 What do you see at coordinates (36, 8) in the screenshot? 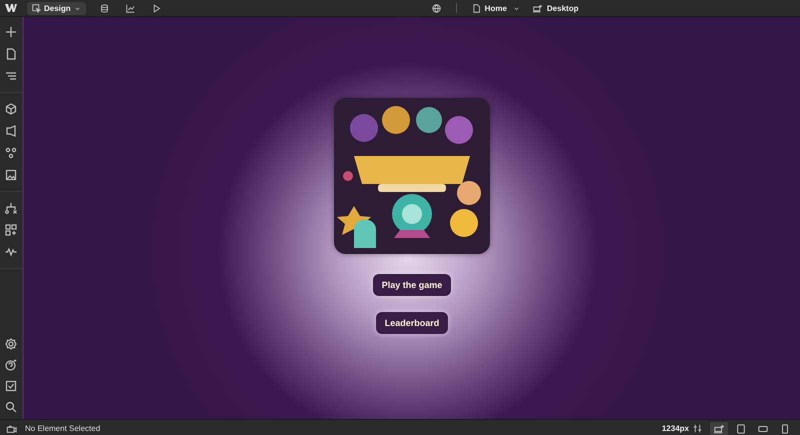
I see `cursor-icon` at bounding box center [36, 8].